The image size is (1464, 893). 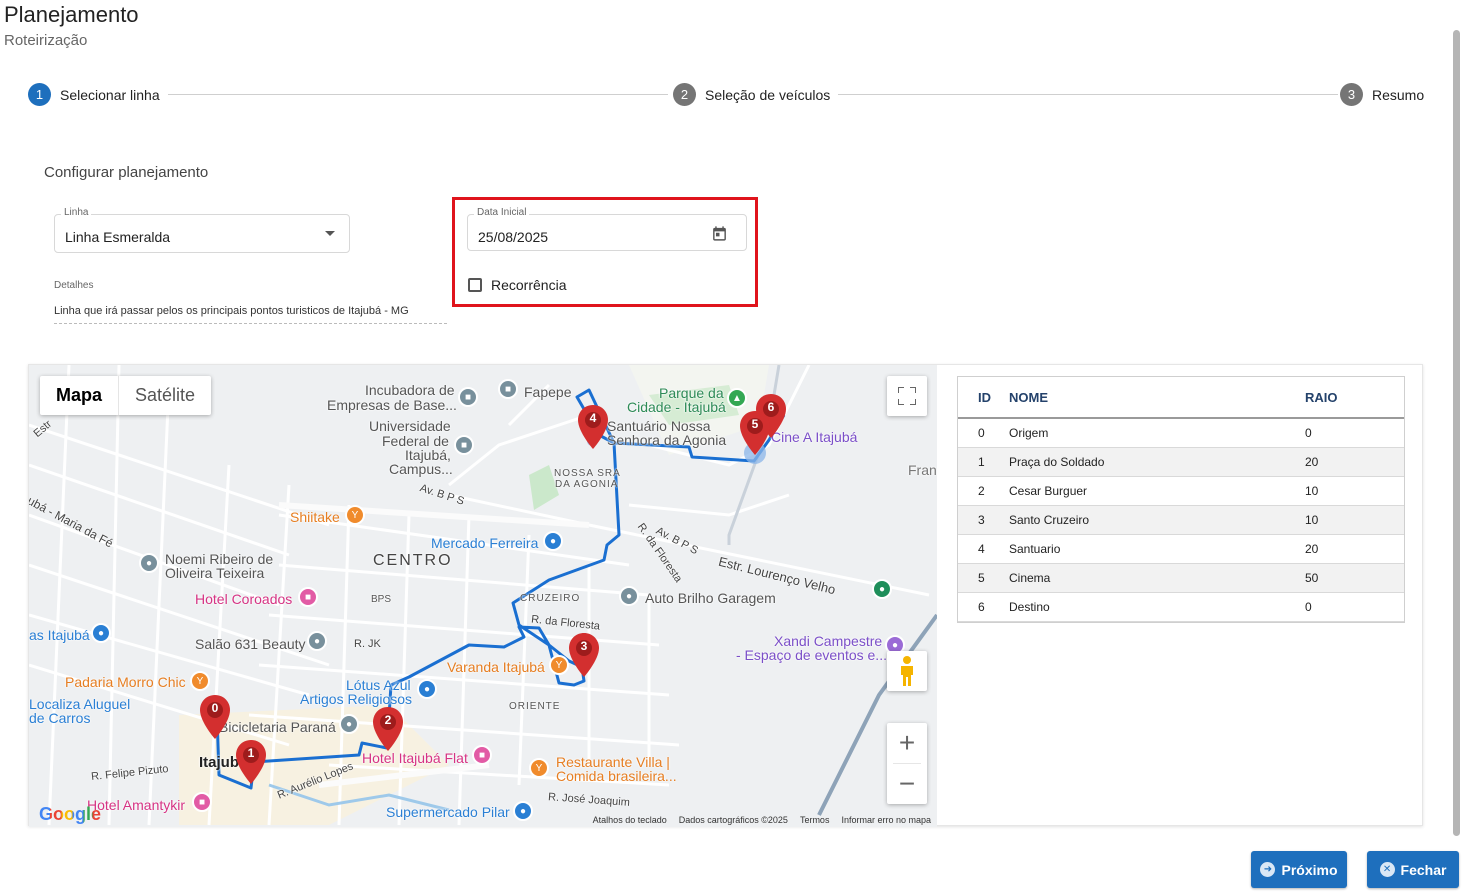 What do you see at coordinates (907, 396) in the screenshot?
I see `fullscreen-button` at bounding box center [907, 396].